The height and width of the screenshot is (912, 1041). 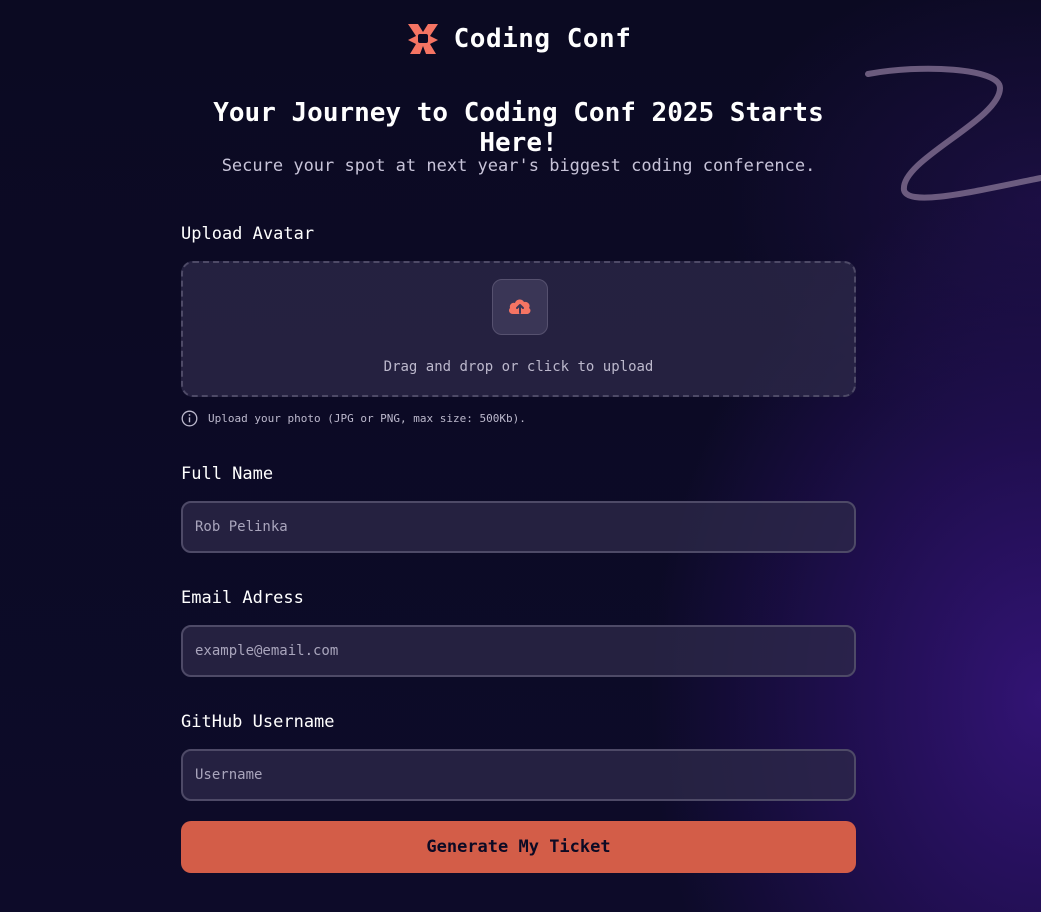 I want to click on brand-header: Coding Conf, so click(x=518, y=39).